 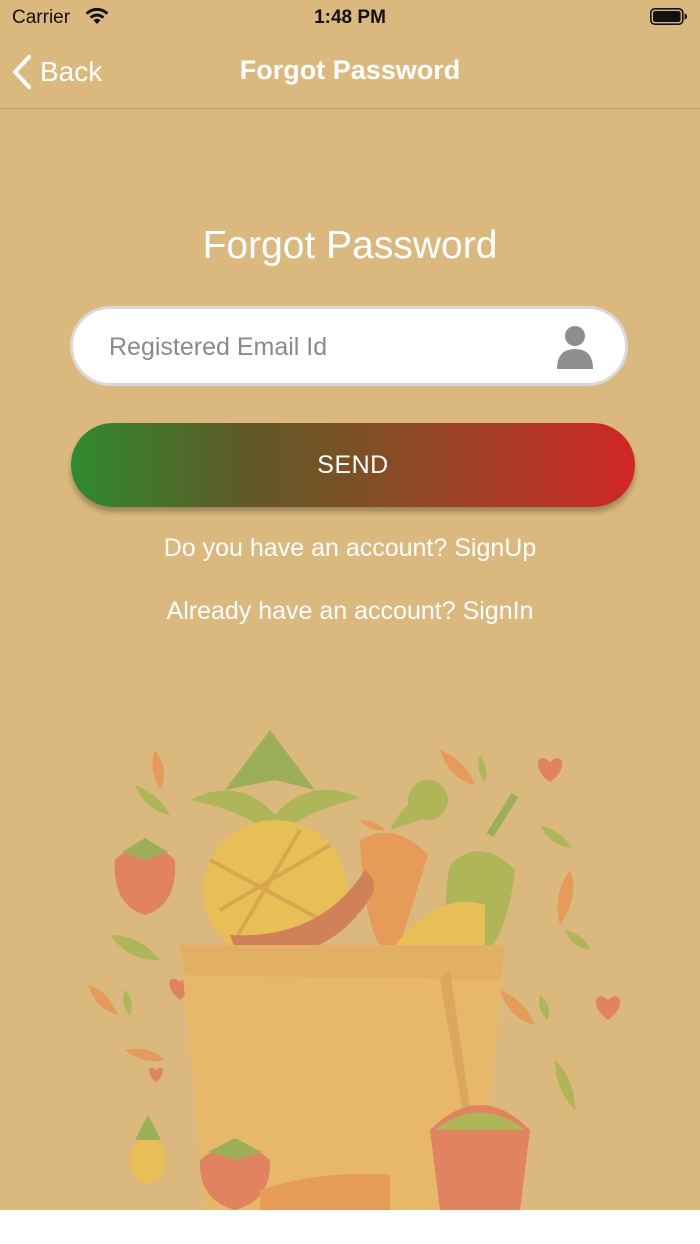 I want to click on nav-title: Forgot Password, so click(x=350, y=70).